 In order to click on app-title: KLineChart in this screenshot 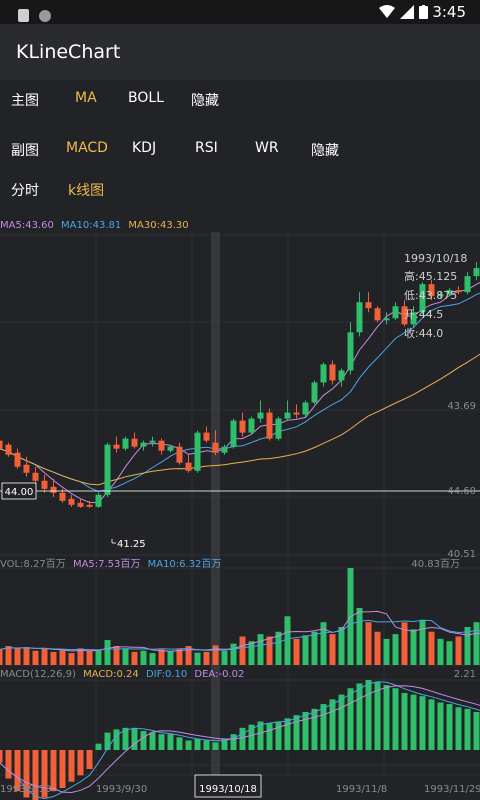, I will do `click(68, 52)`.